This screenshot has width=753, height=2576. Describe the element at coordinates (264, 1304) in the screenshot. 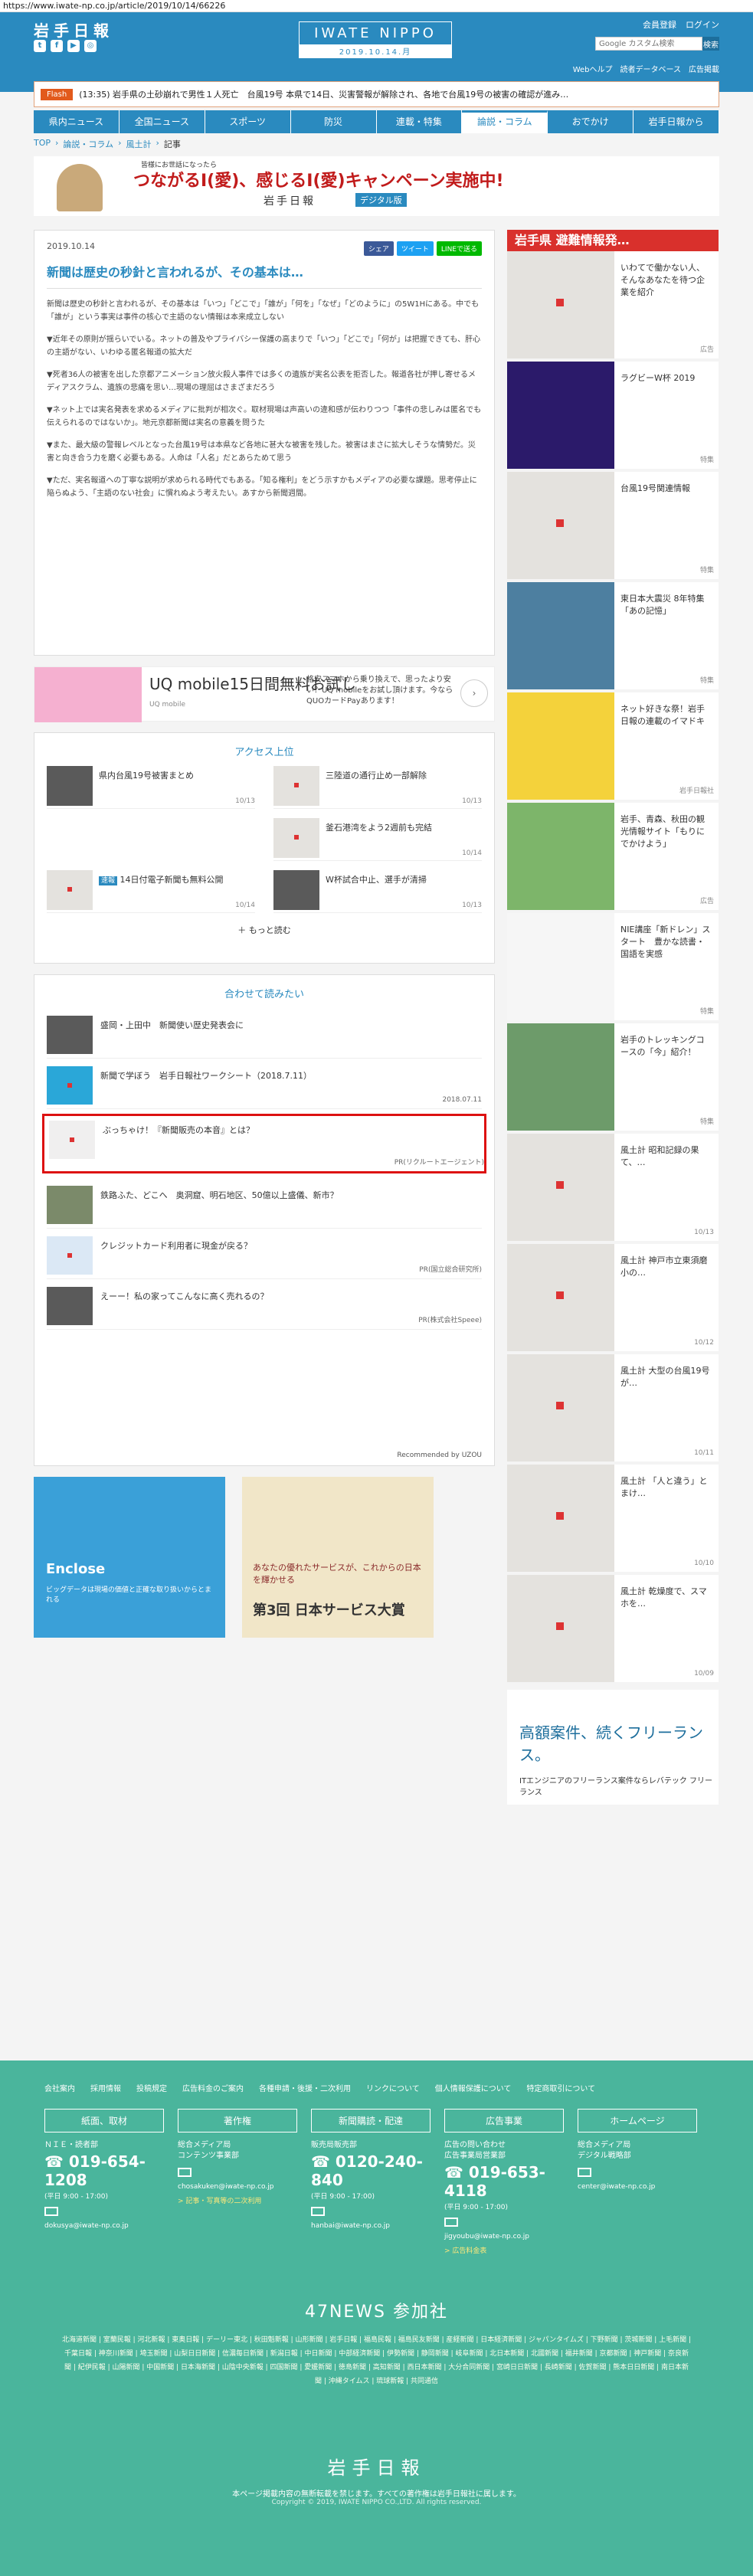

I see `list-item: えーー！私の家ってこんなに高く売れるの？ PR(株式会社Speee)` at that location.